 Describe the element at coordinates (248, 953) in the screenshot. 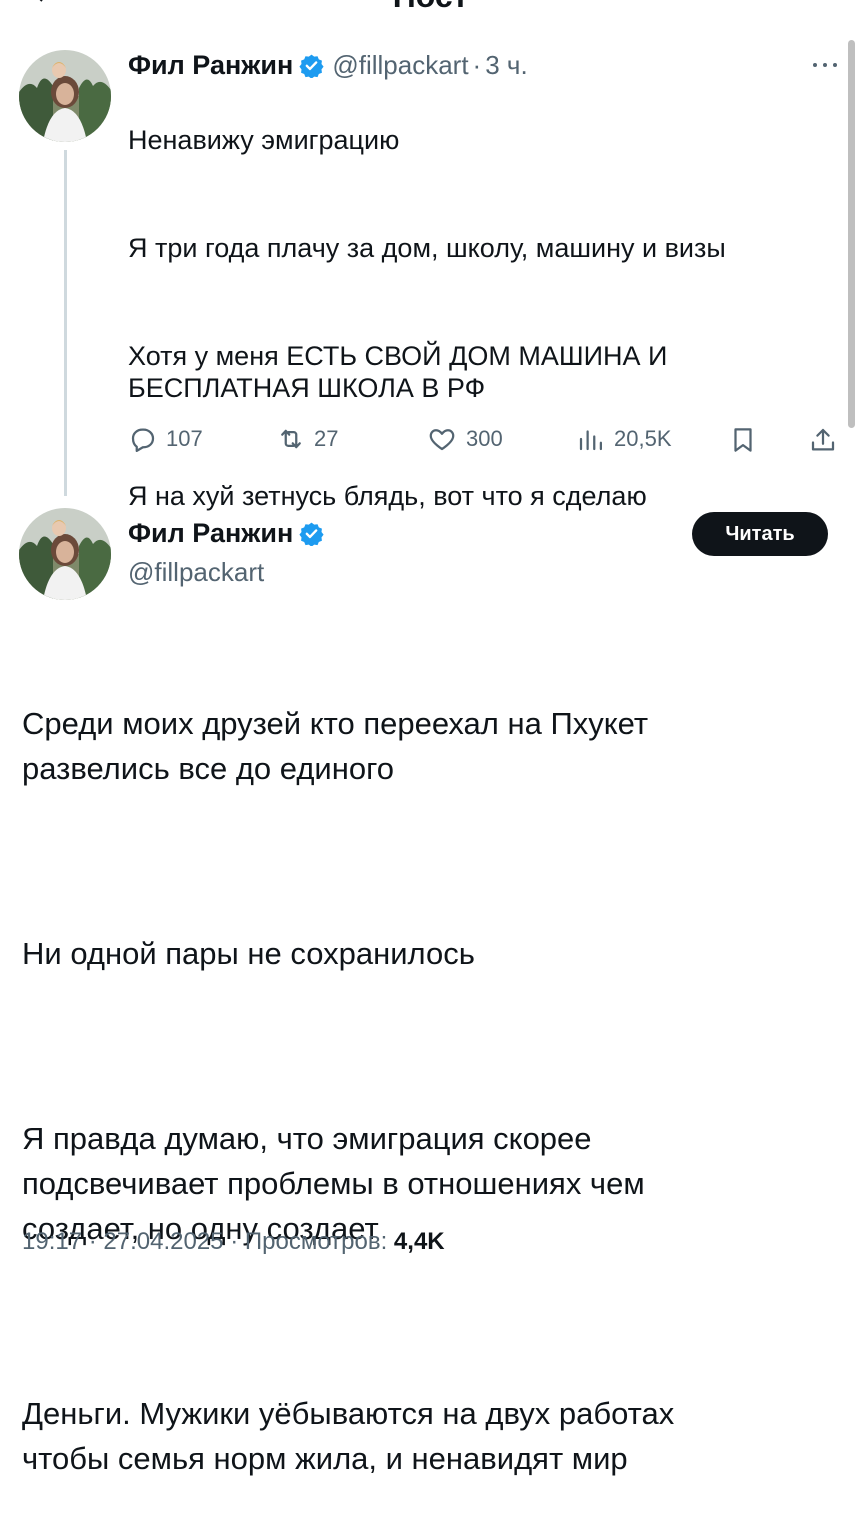

I see `tweet-paragraph: Ни одной пары не сохранилось` at that location.